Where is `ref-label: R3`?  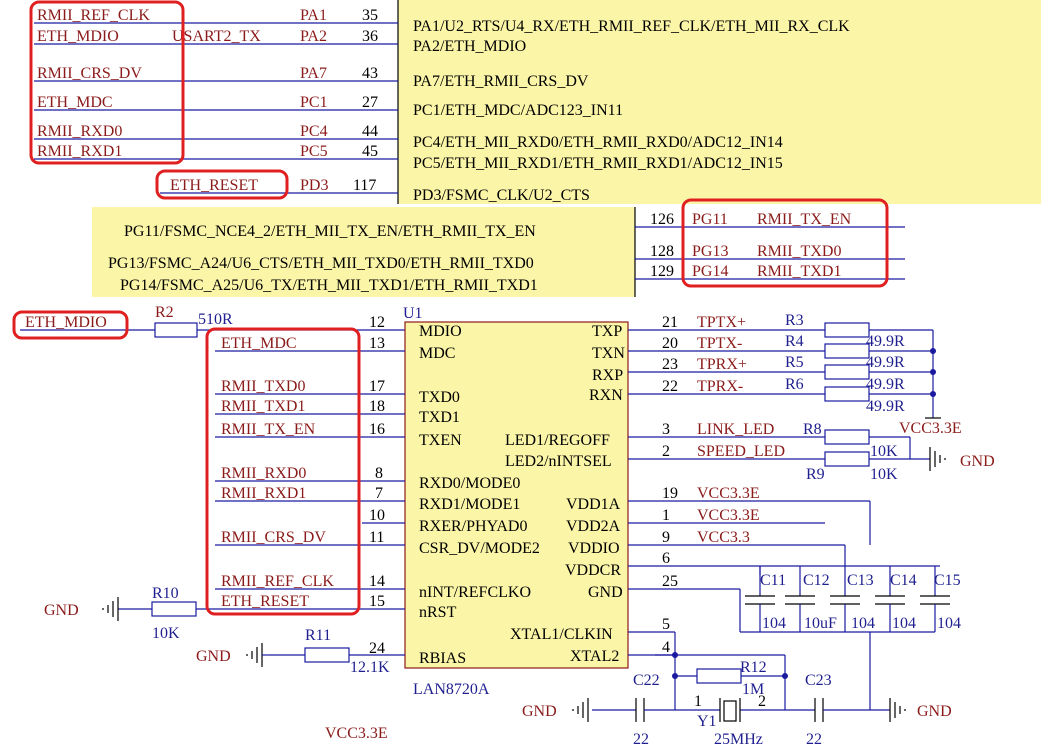 ref-label: R3 is located at coordinates (794, 320).